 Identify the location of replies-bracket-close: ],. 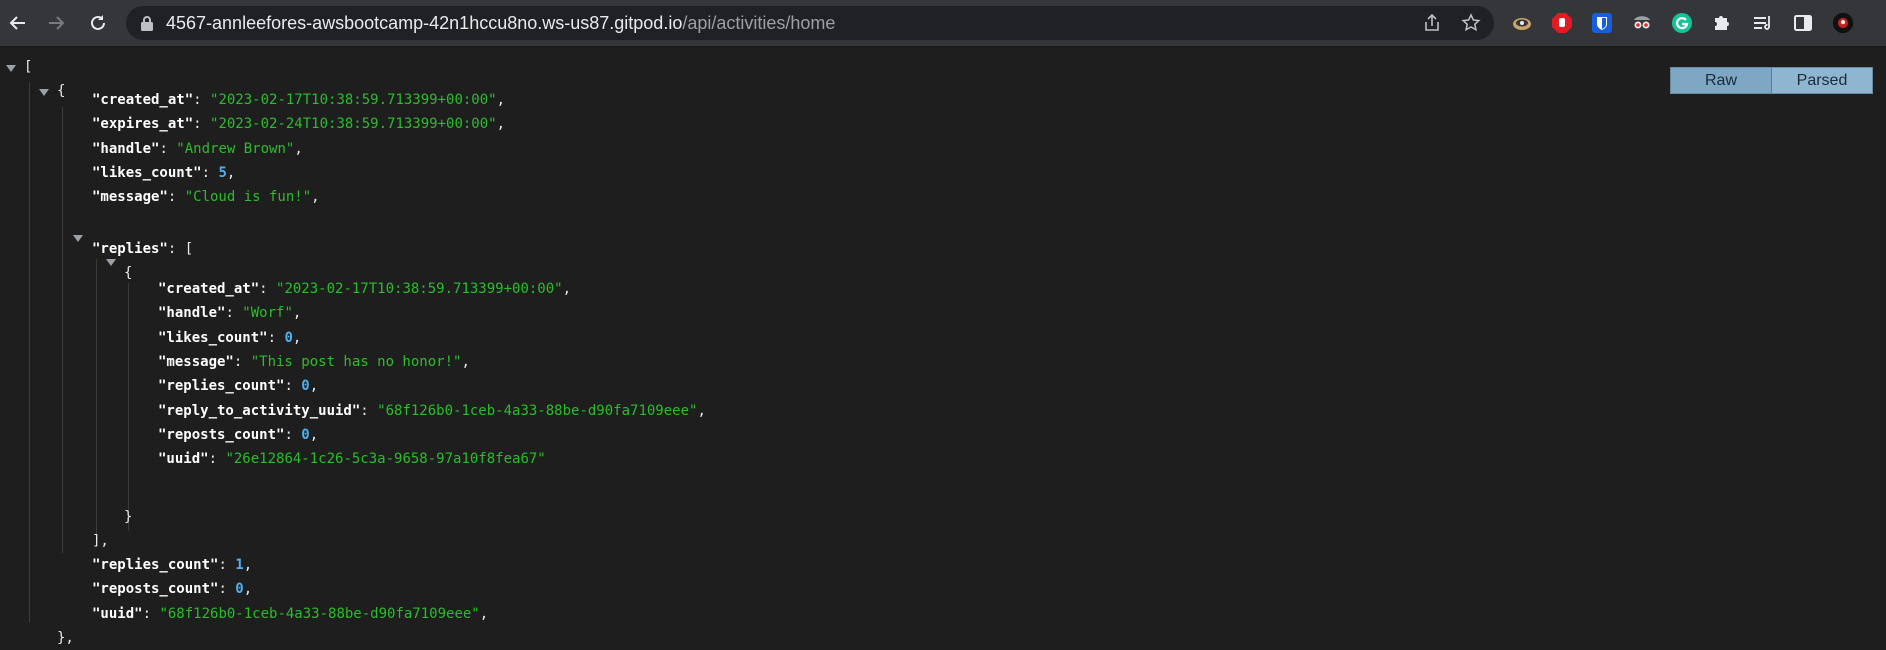
(100, 541).